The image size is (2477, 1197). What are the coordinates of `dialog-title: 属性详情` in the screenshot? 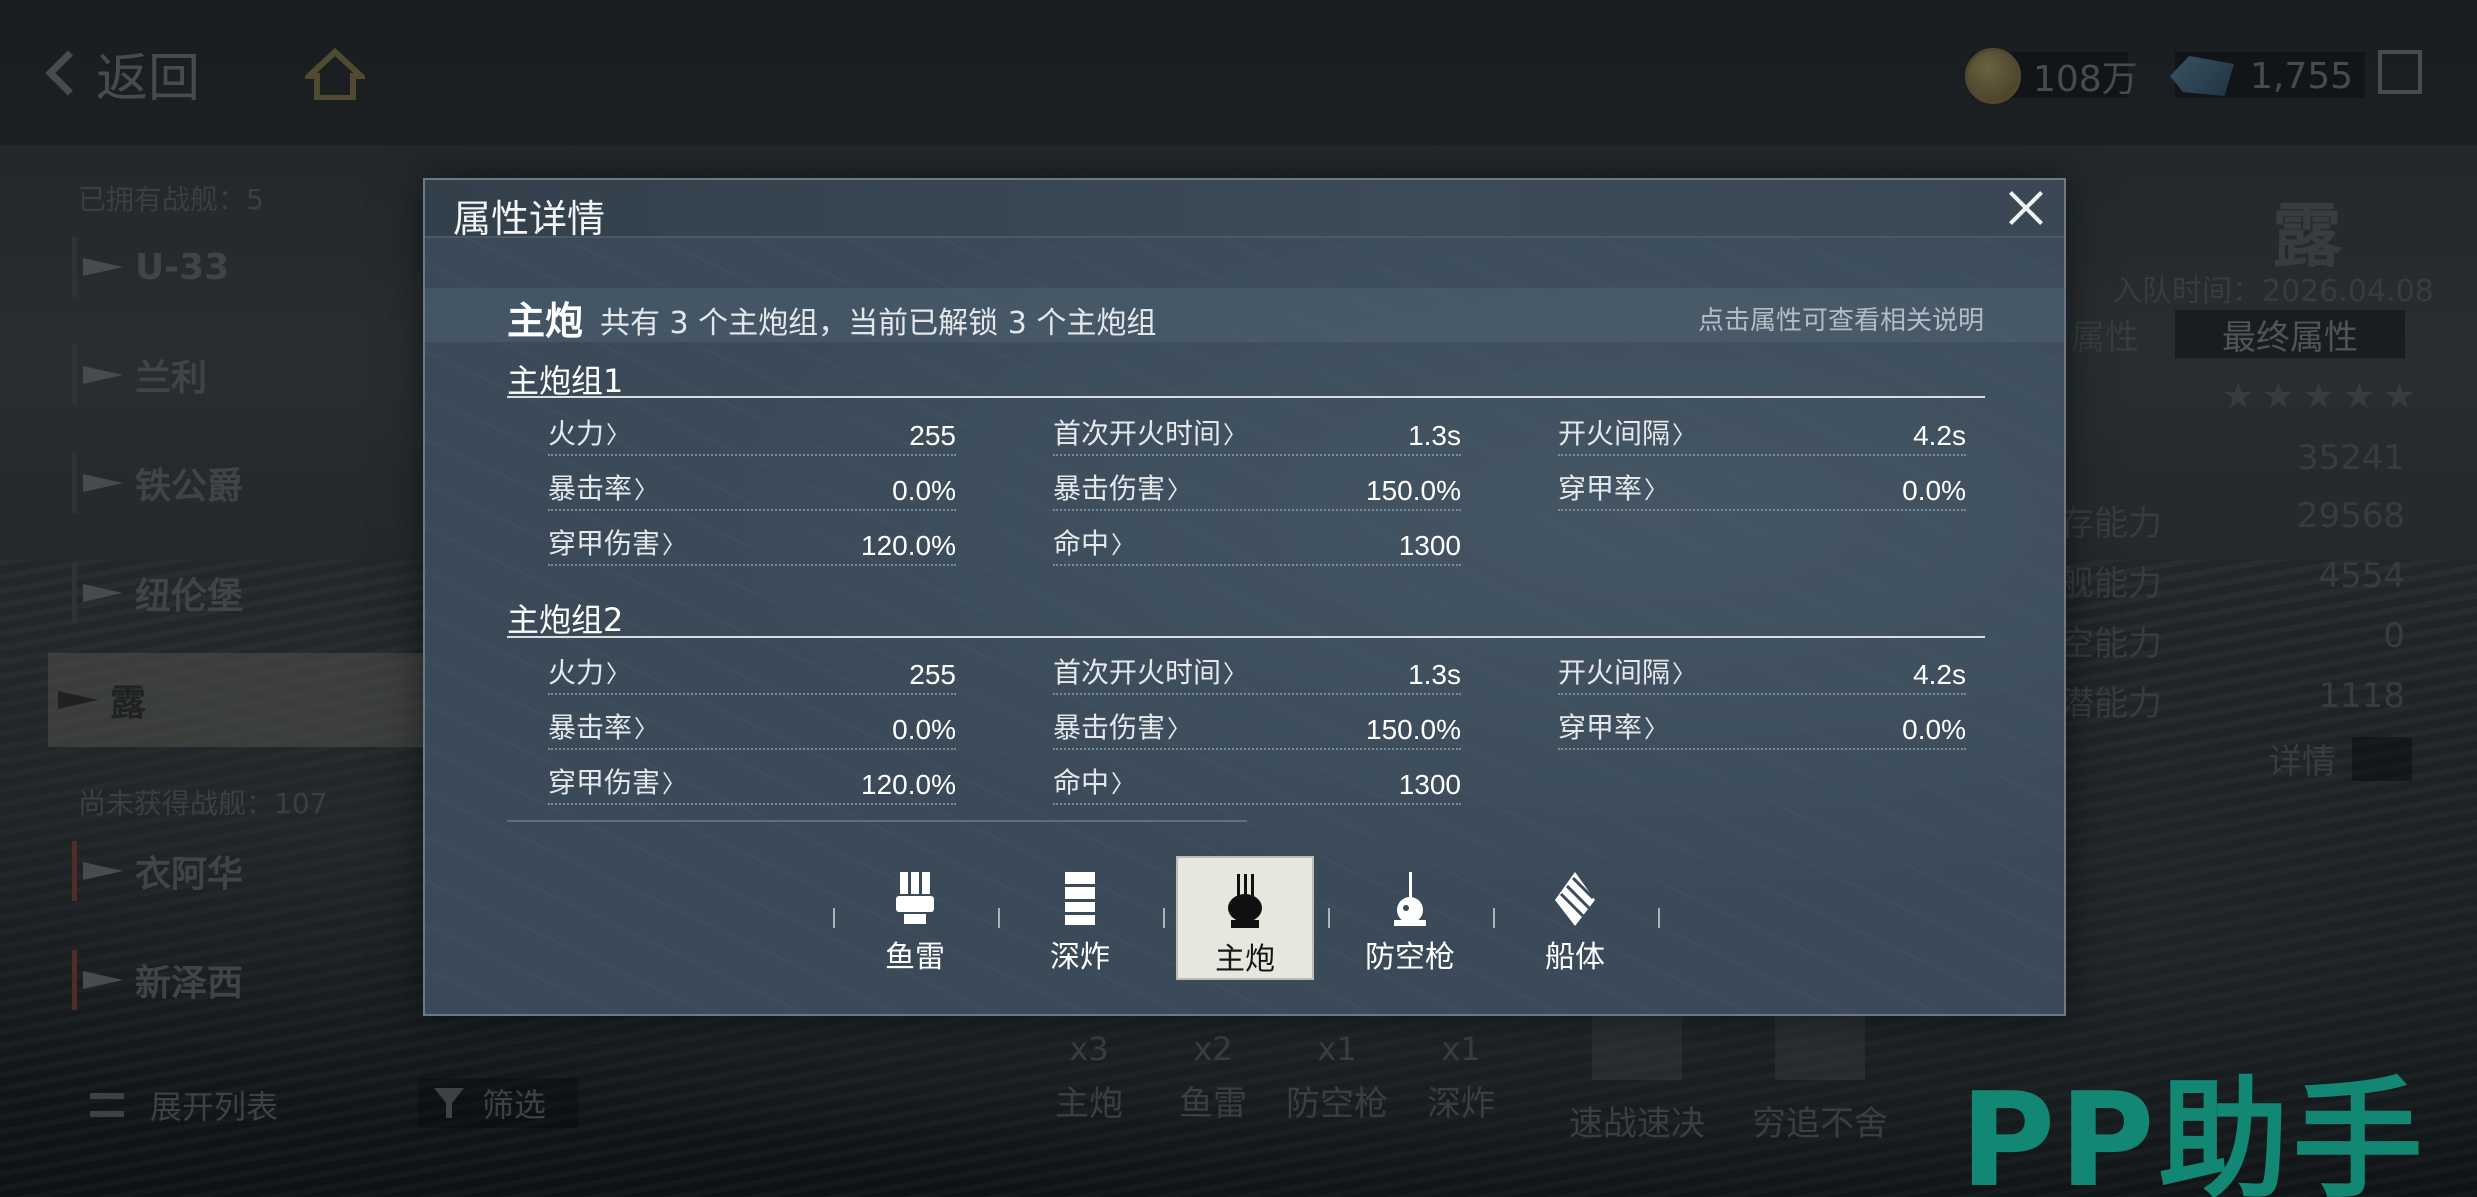 It's located at (529, 219).